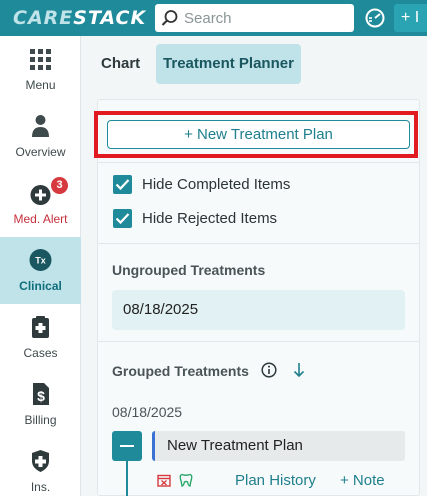 The height and width of the screenshot is (496, 427). I want to click on hide-rejected-label: Hide Rejected Items, so click(209, 218).